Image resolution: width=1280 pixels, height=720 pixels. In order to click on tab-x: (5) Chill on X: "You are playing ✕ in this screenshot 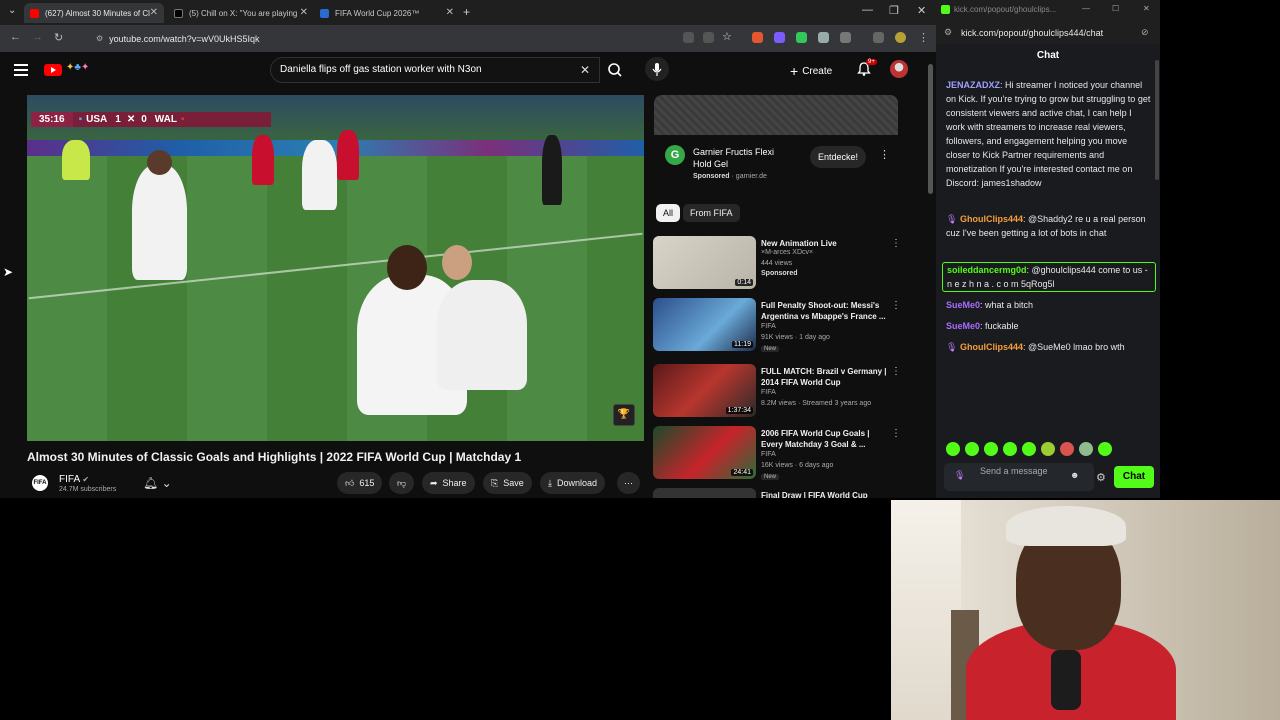, I will do `click(241, 13)`.